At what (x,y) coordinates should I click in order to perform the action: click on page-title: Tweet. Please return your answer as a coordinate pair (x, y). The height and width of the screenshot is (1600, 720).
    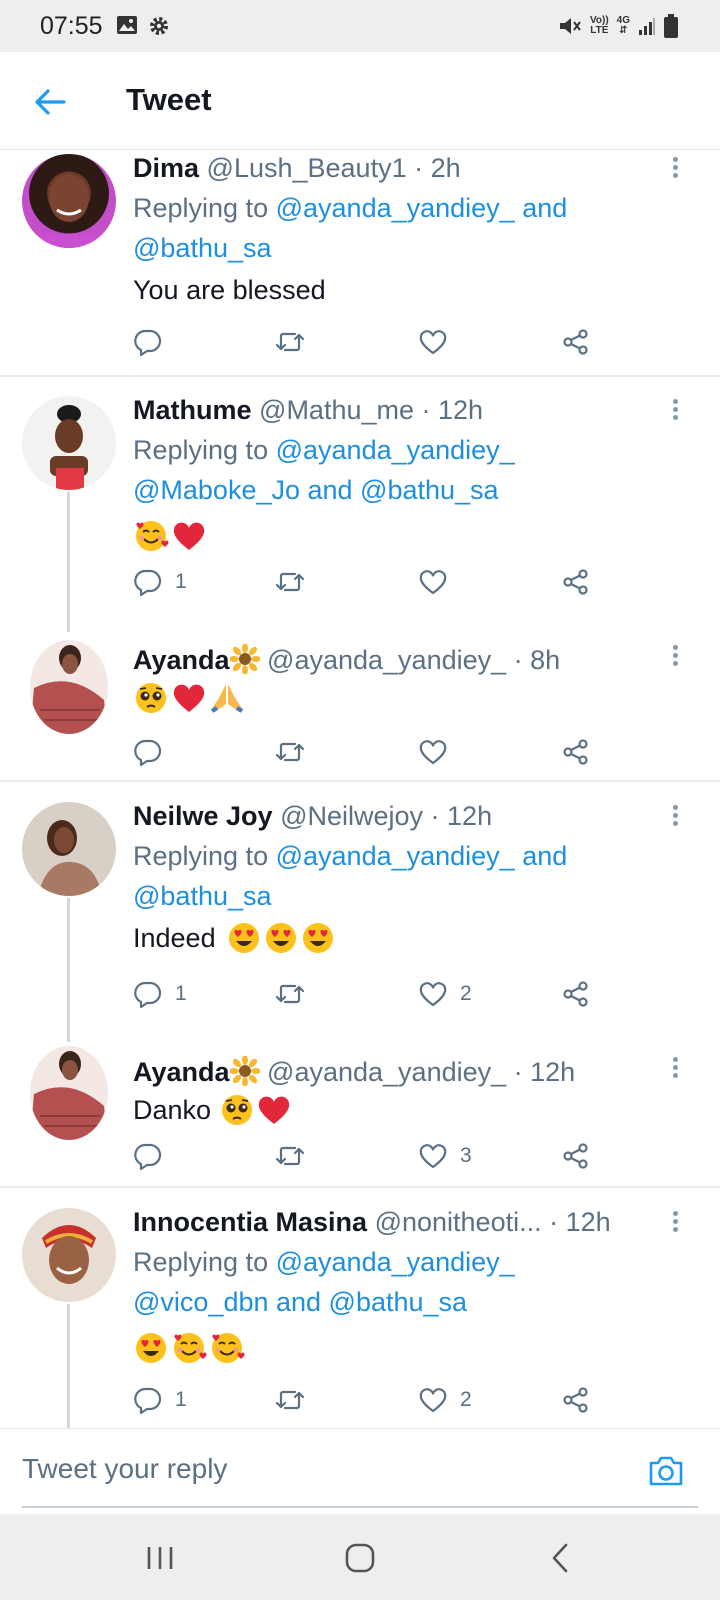
    Looking at the image, I should click on (169, 99).